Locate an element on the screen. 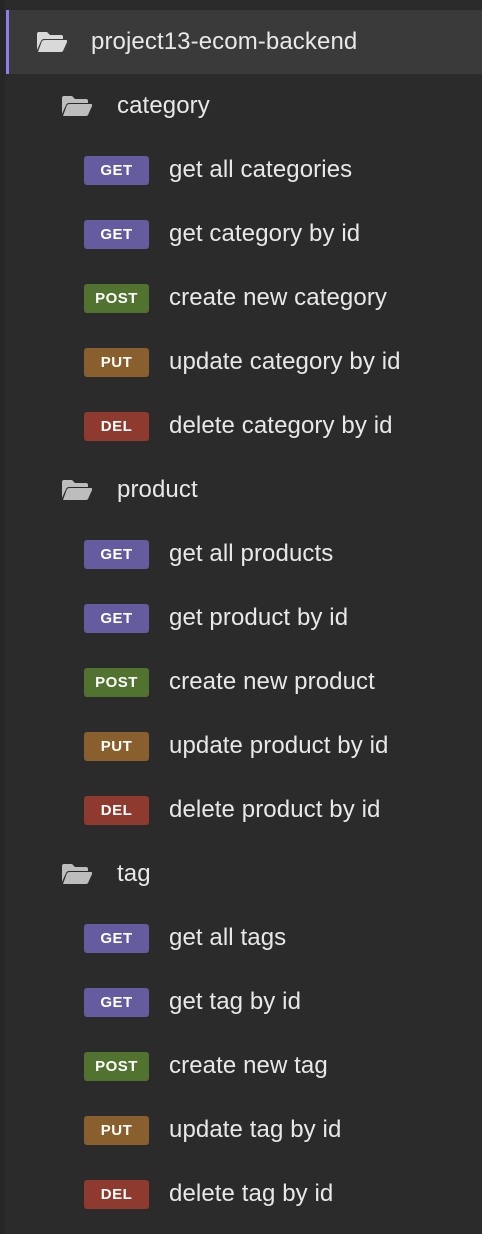 This screenshot has height=1234, width=482. folder-name: product is located at coordinates (157, 489).